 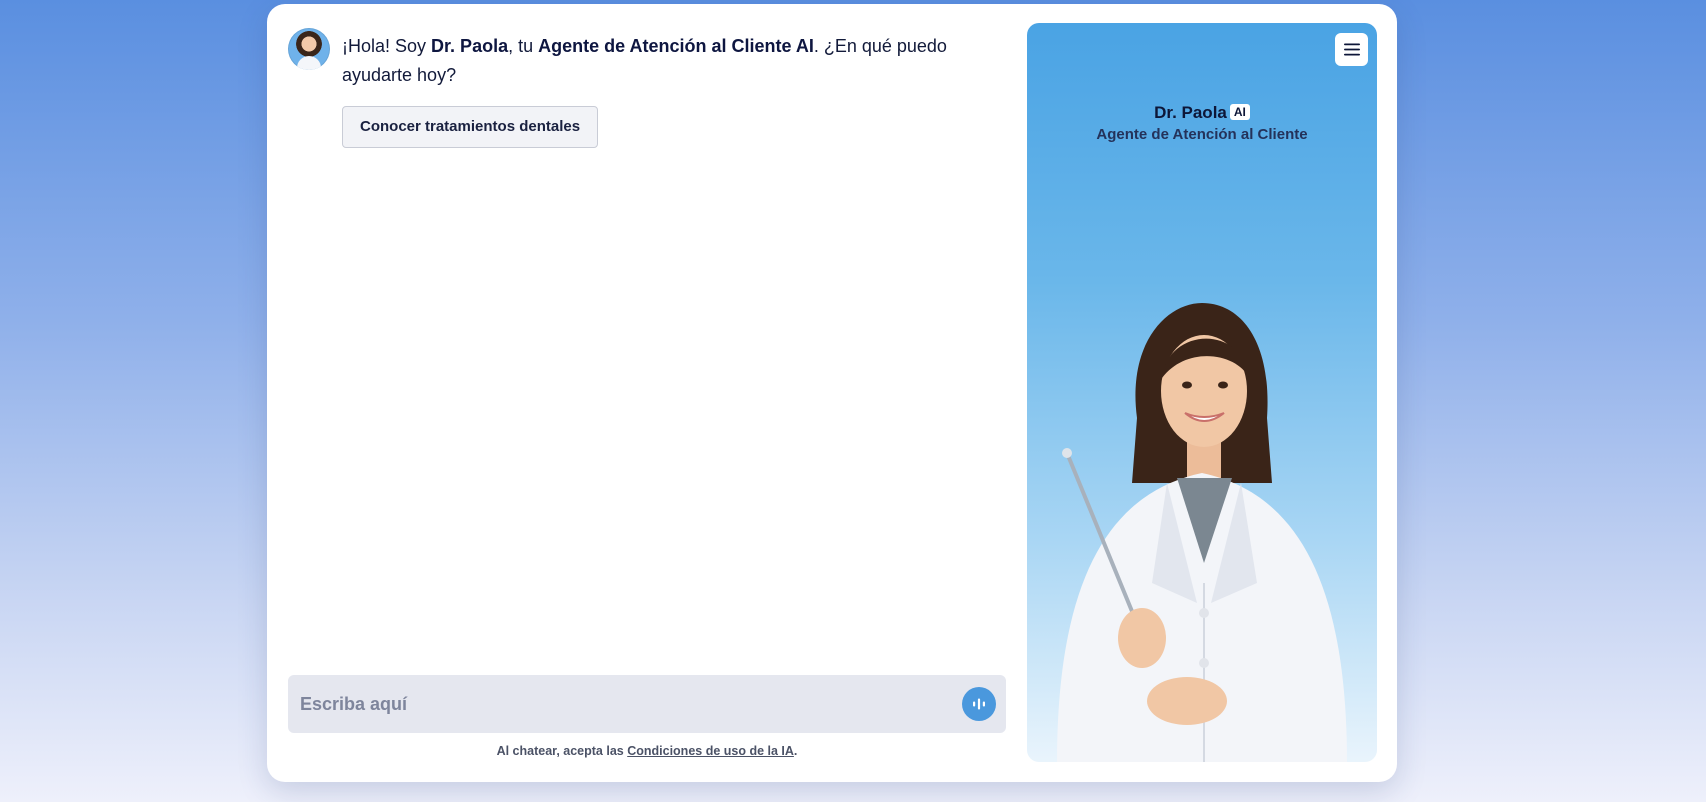 I want to click on suggestion-chip-dental-treatments: Conocer tratamientos dentales, so click(x=470, y=127).